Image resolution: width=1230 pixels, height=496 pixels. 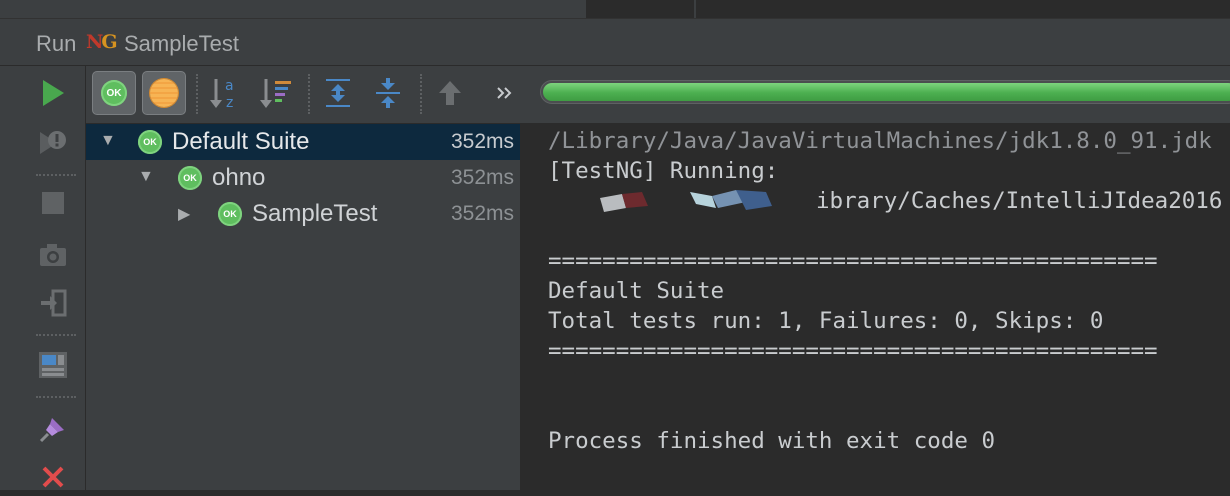 I want to click on sort-alpha-icon: az, so click(x=226, y=93).